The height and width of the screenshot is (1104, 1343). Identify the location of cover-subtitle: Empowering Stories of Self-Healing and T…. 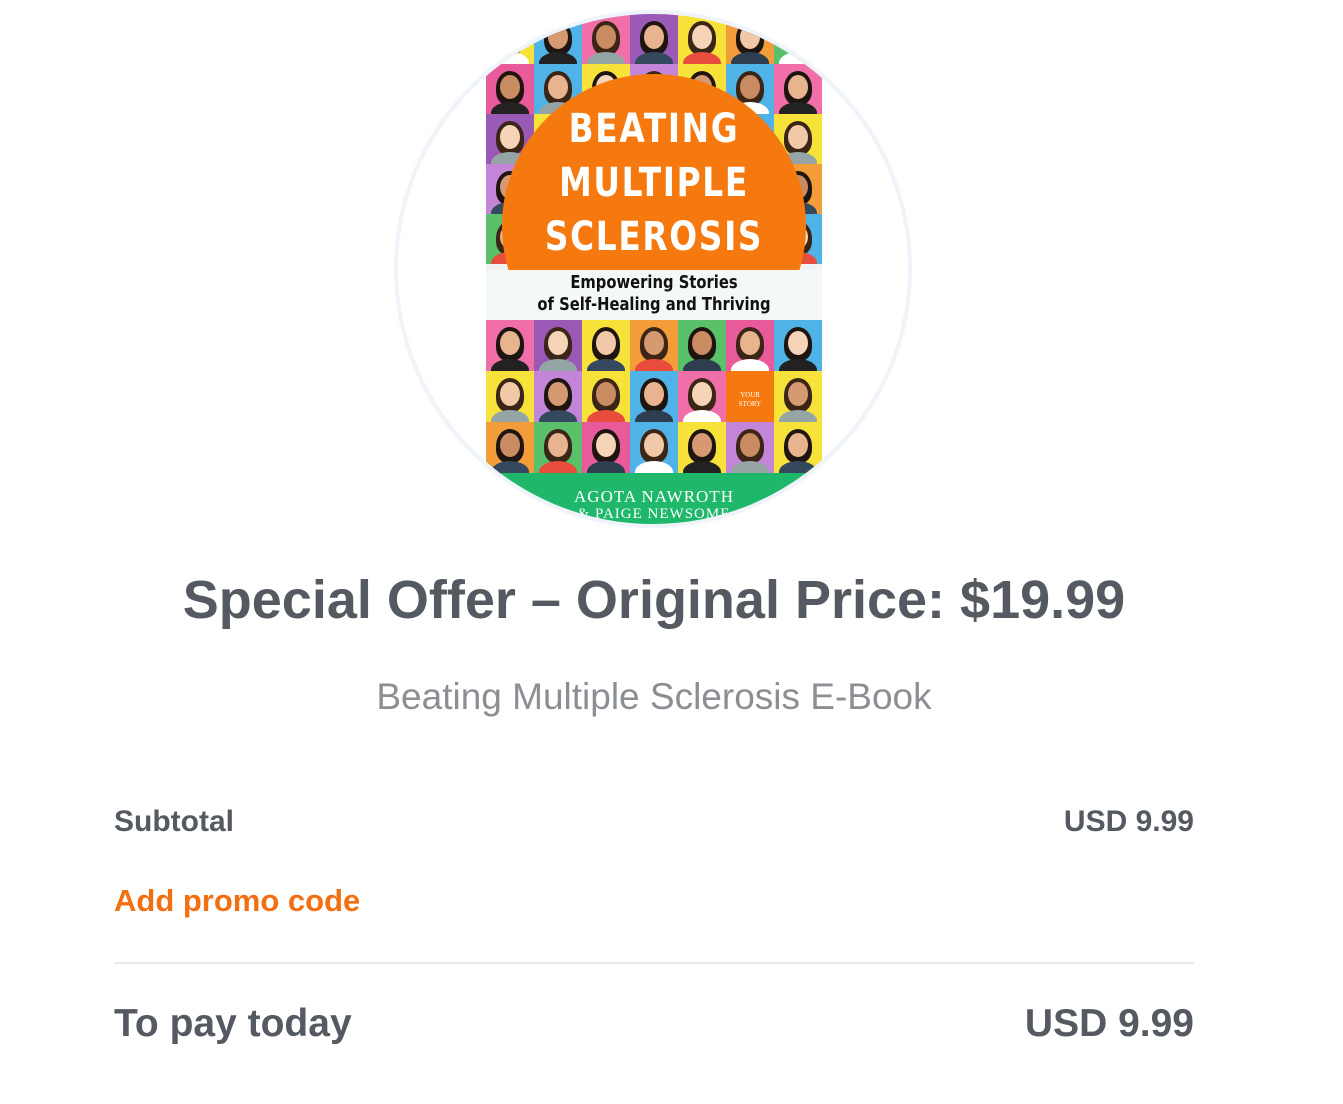
(654, 293).